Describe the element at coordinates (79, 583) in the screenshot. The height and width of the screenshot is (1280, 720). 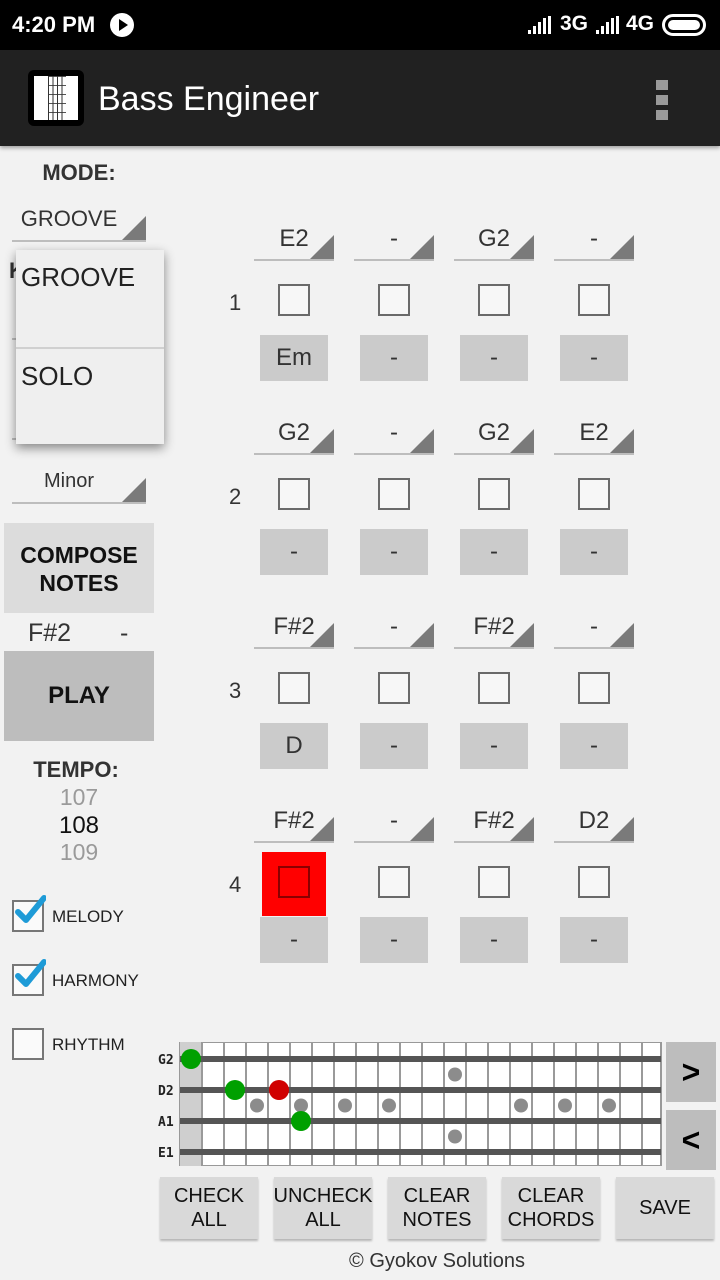
I see `compose-line-2: NOTES` at that location.